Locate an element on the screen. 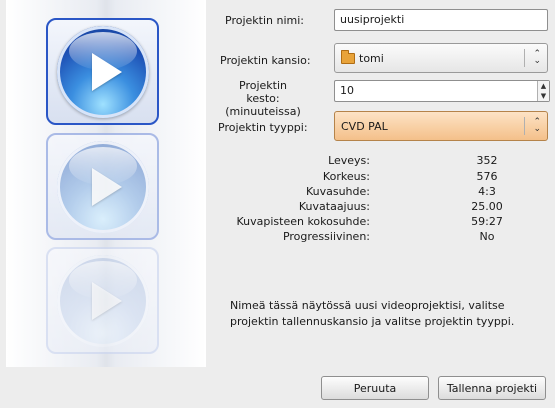  project-type-value: CVD PAL is located at coordinates (364, 126).